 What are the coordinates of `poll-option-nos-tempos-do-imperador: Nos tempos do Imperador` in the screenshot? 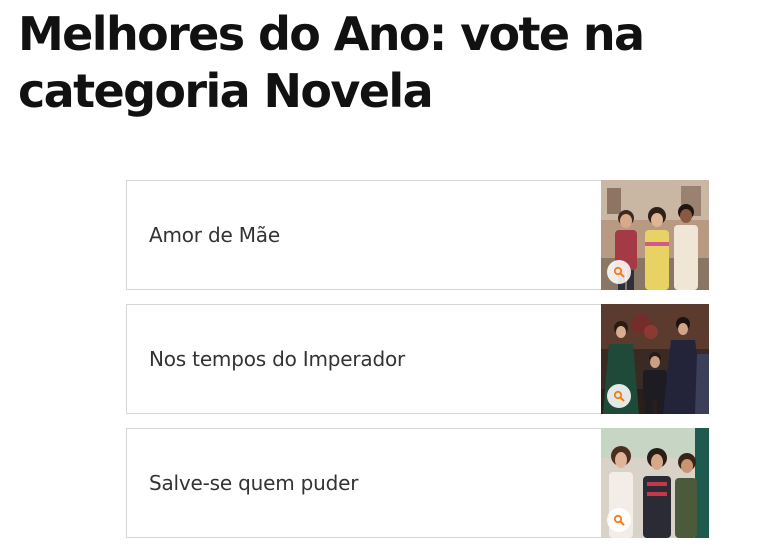 It's located at (417, 359).